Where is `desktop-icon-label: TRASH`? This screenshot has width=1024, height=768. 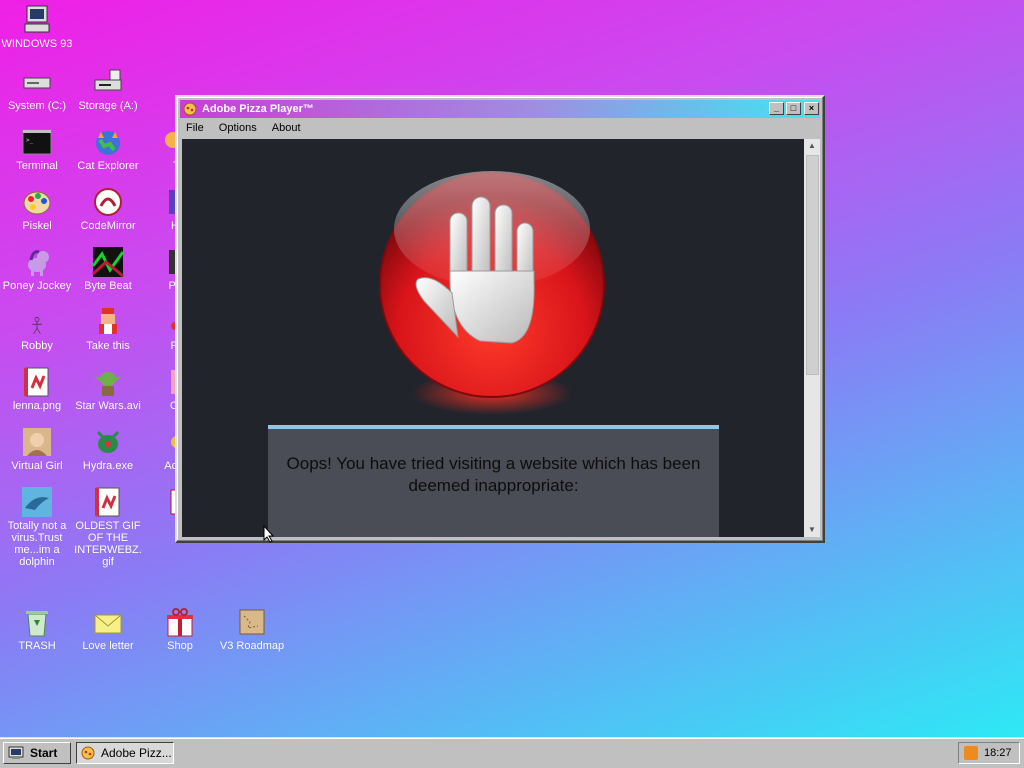 desktop-icon-label: TRASH is located at coordinates (37, 646).